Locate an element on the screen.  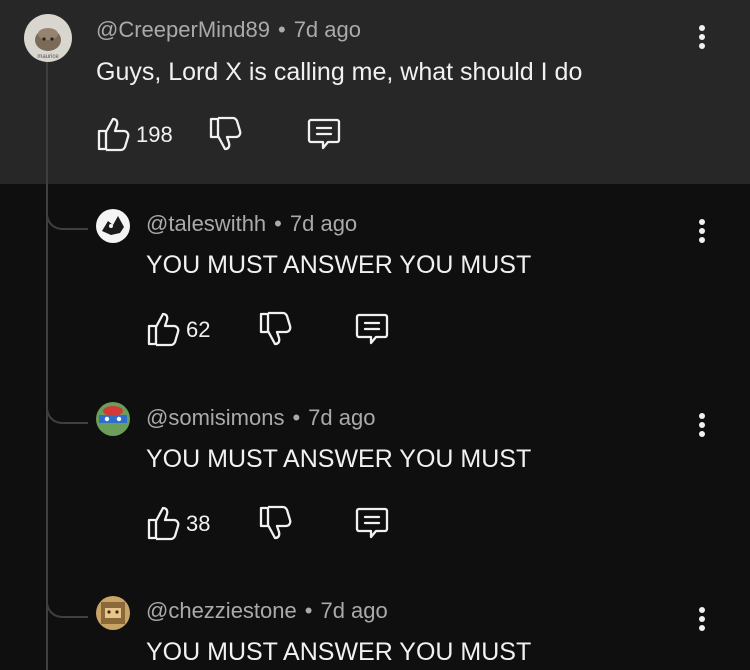
avatar-caption: maurice is located at coordinates (48, 57).